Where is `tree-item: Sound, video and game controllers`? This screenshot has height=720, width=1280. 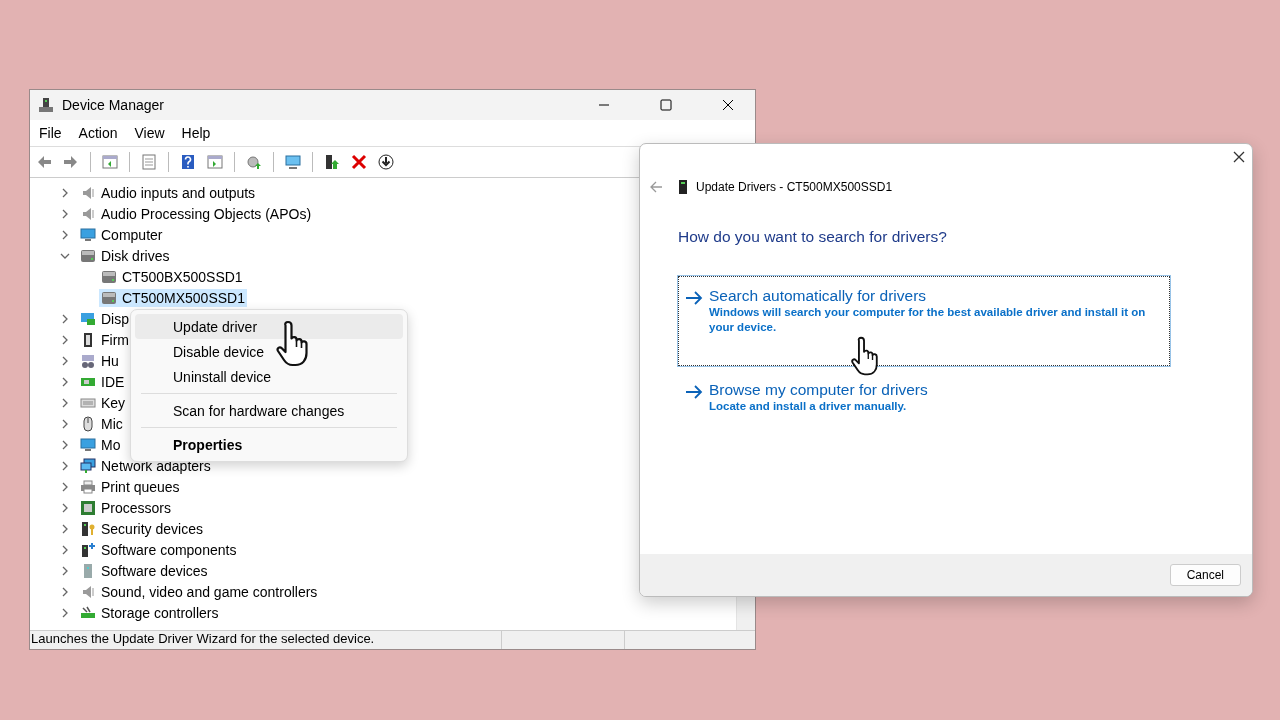 tree-item: Sound, video and game controllers is located at coordinates (199, 591).